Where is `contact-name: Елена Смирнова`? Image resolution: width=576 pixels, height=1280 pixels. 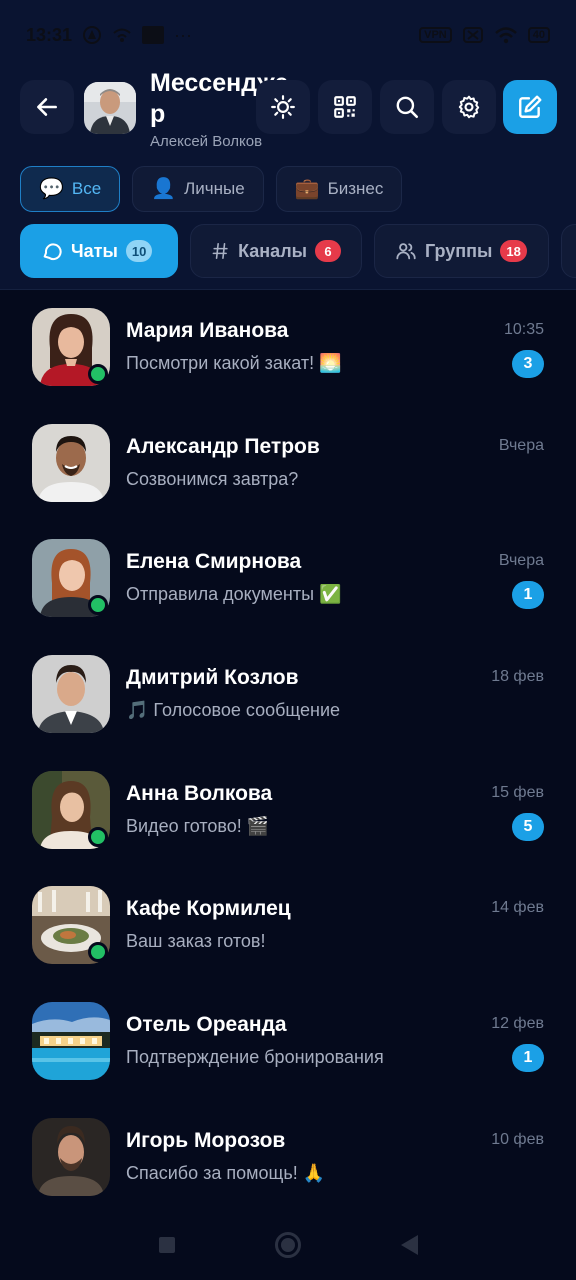 contact-name: Елена Смирнова is located at coordinates (214, 562).